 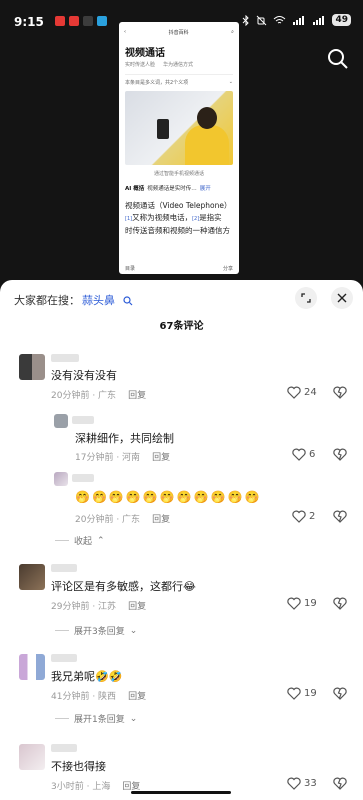 I want to click on chevron-up-icon: ⌃, so click(x=101, y=540).